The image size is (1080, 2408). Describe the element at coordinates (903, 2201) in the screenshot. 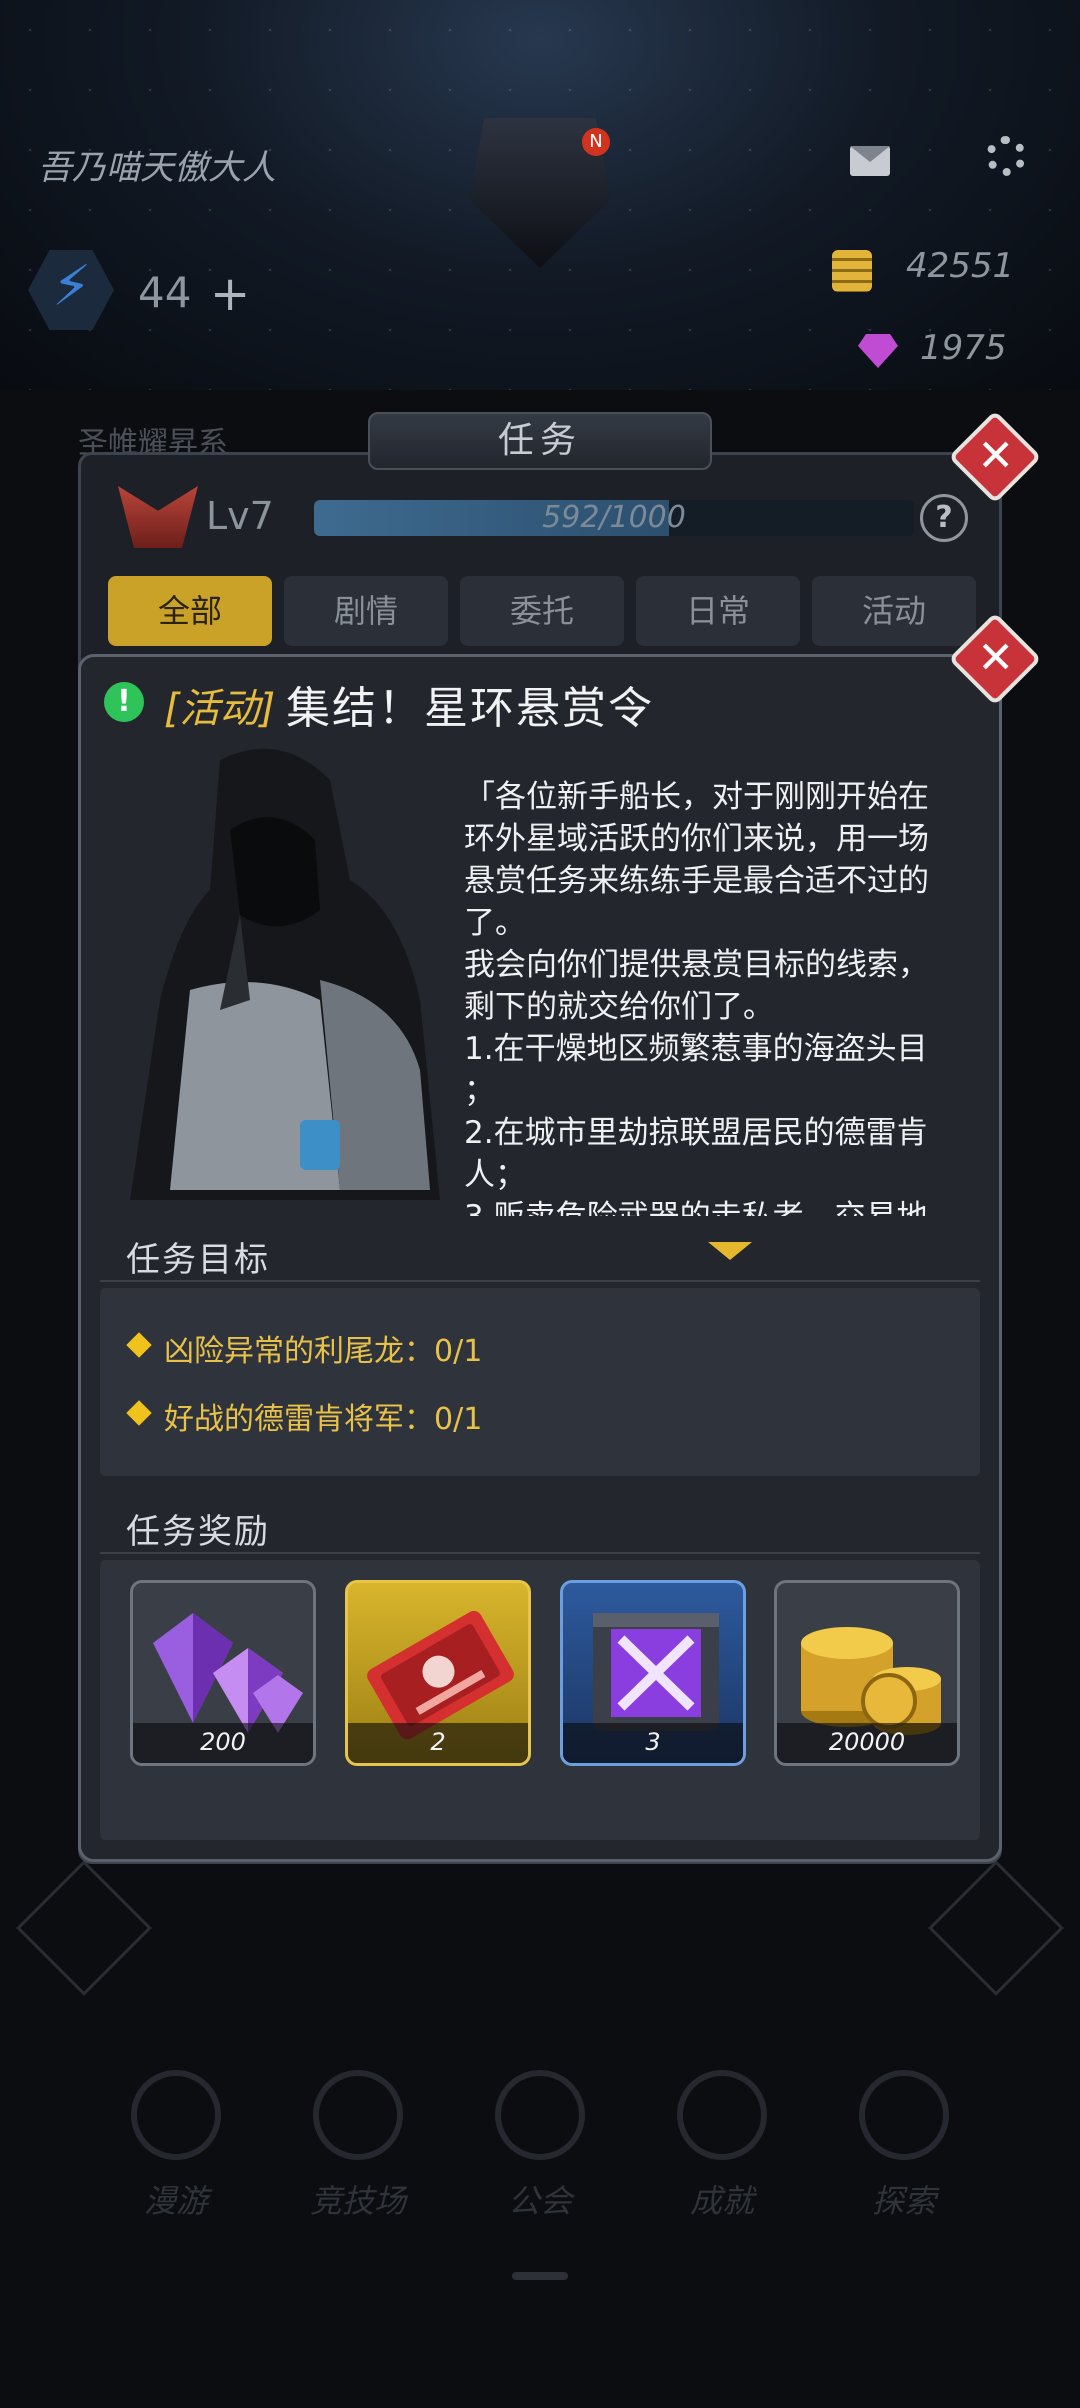

I see `nav-explore-label: 探索` at that location.